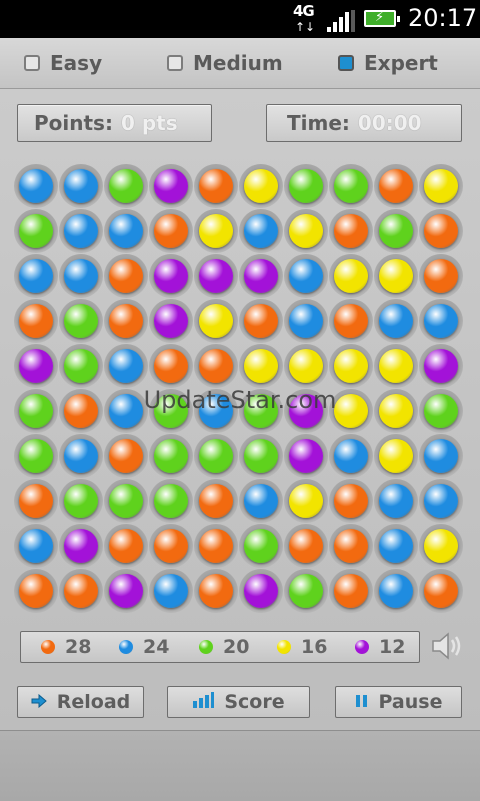  What do you see at coordinates (63, 63) in the screenshot?
I see `mode-easy-checkbox: Easy` at bounding box center [63, 63].